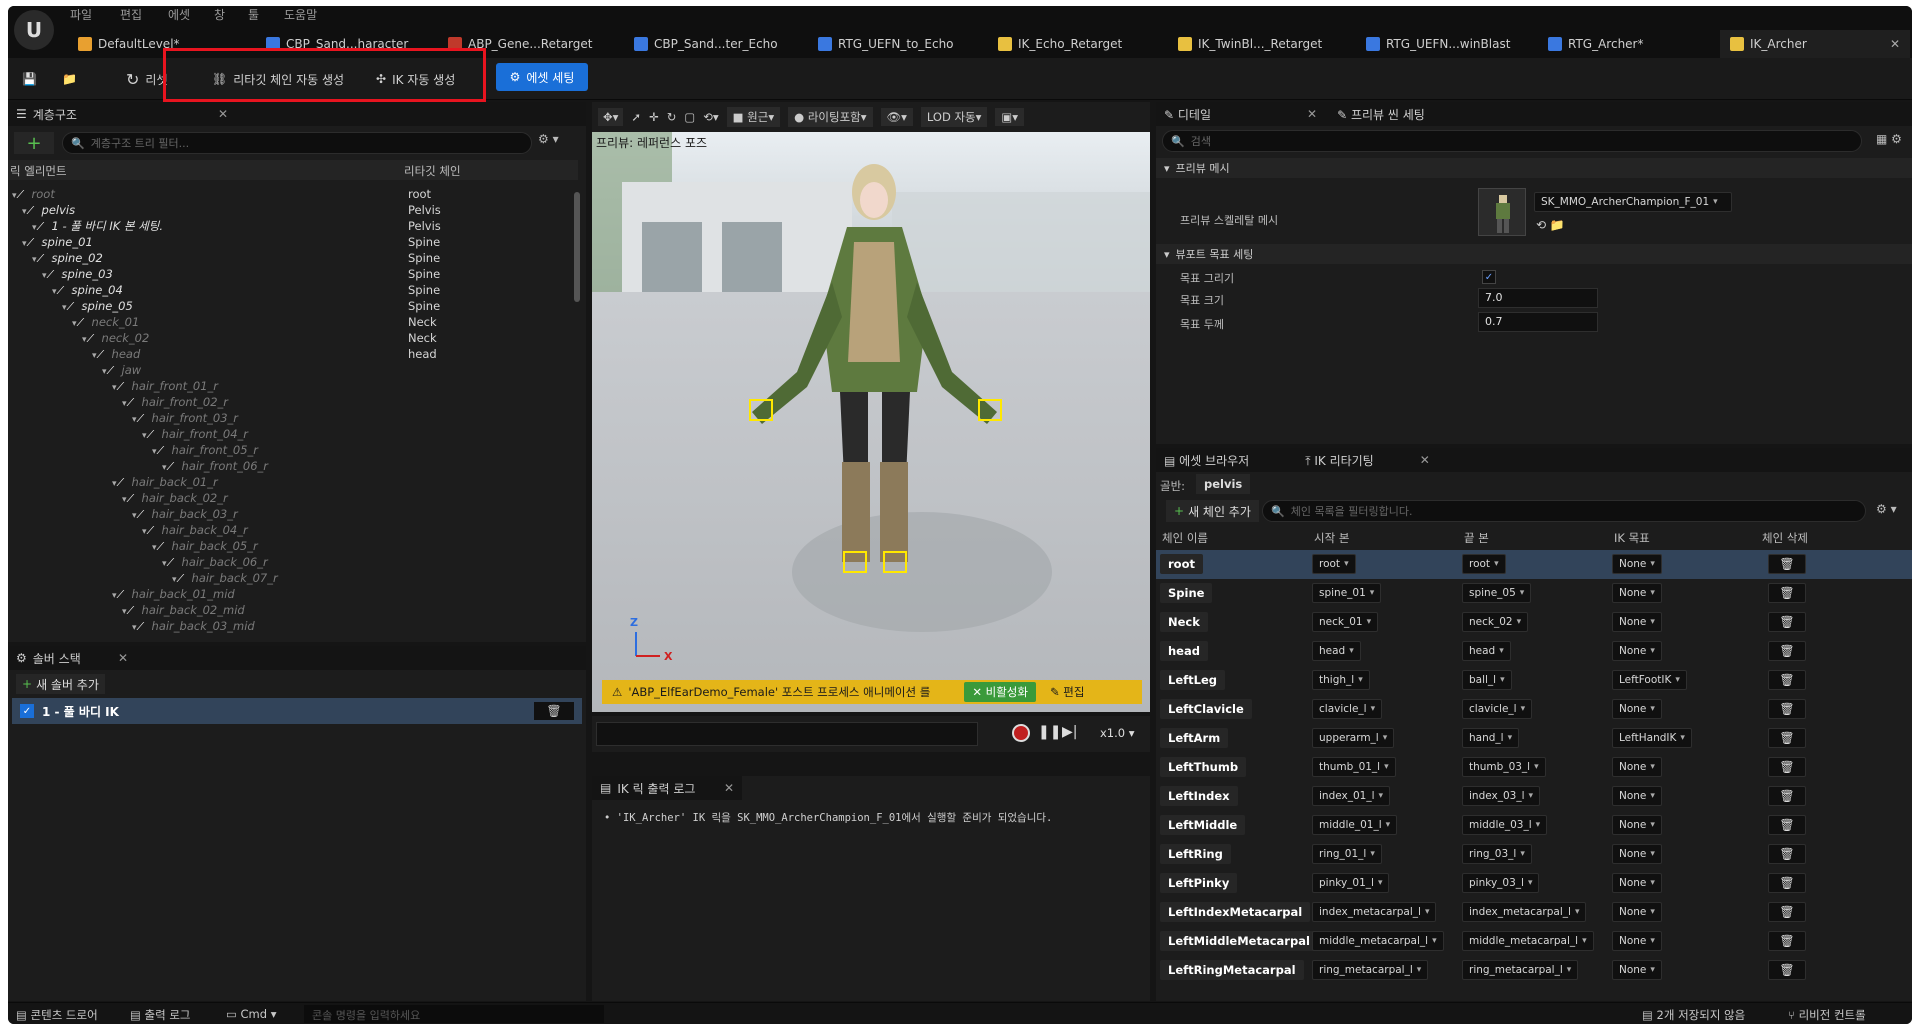 The height and width of the screenshot is (1032, 1920). I want to click on hierarchy-row: ▾⟋ hair_front_05_r, so click(292, 450).